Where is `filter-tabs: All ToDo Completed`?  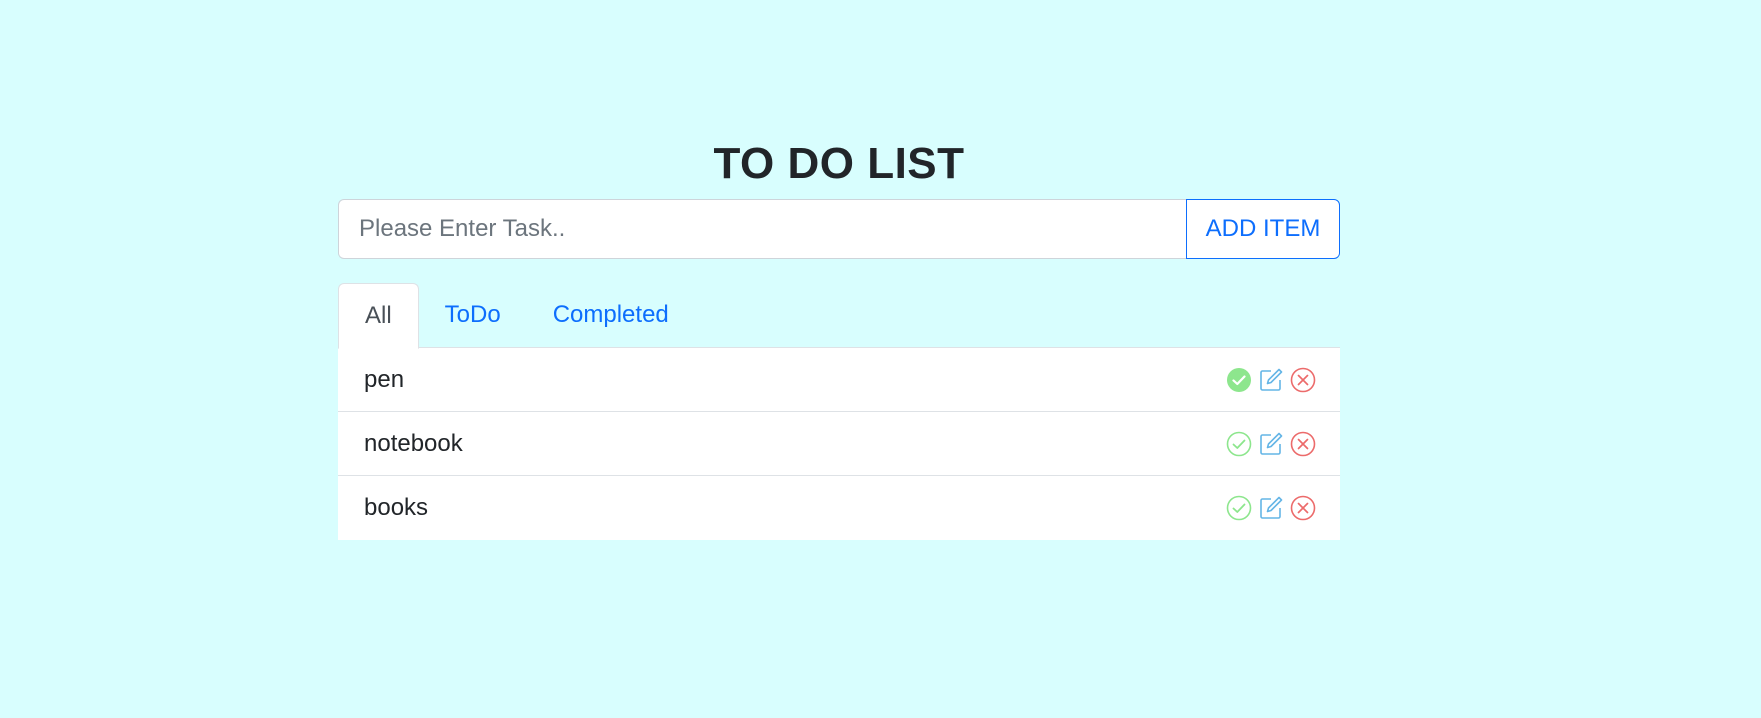 filter-tabs: All ToDo Completed is located at coordinates (839, 316).